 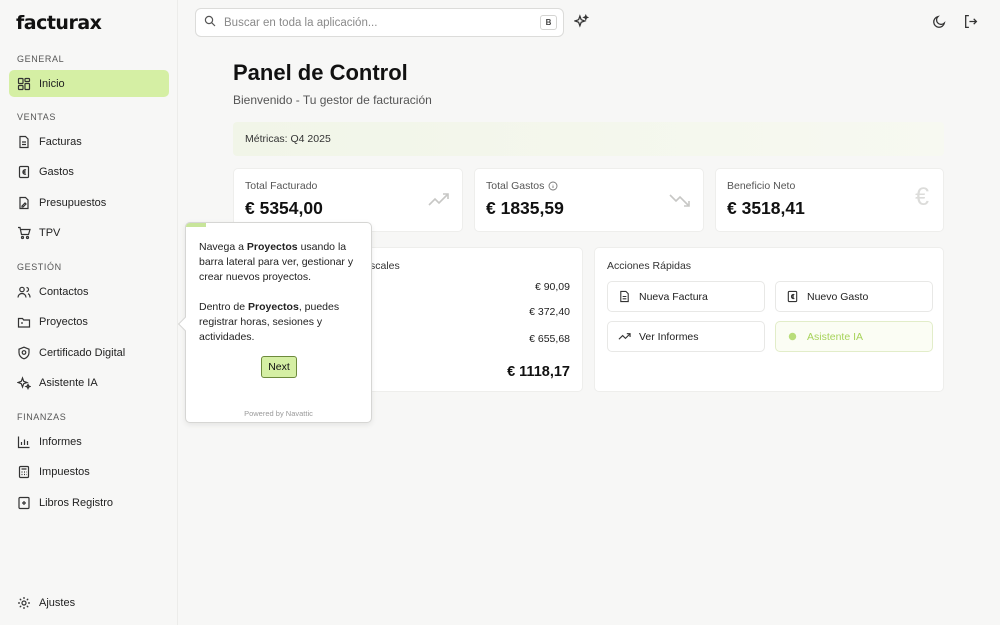 I want to click on card-beneficio-neto: Beneficio Neto € 3518,41 €, so click(x=829, y=200).